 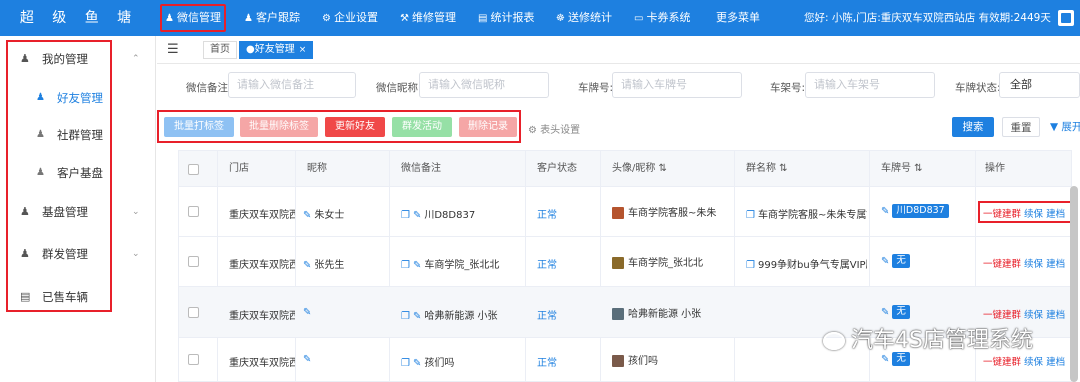 I want to click on sidebar-item-my-management: ♟ 我的管理 ⌃, so click(x=78, y=59).